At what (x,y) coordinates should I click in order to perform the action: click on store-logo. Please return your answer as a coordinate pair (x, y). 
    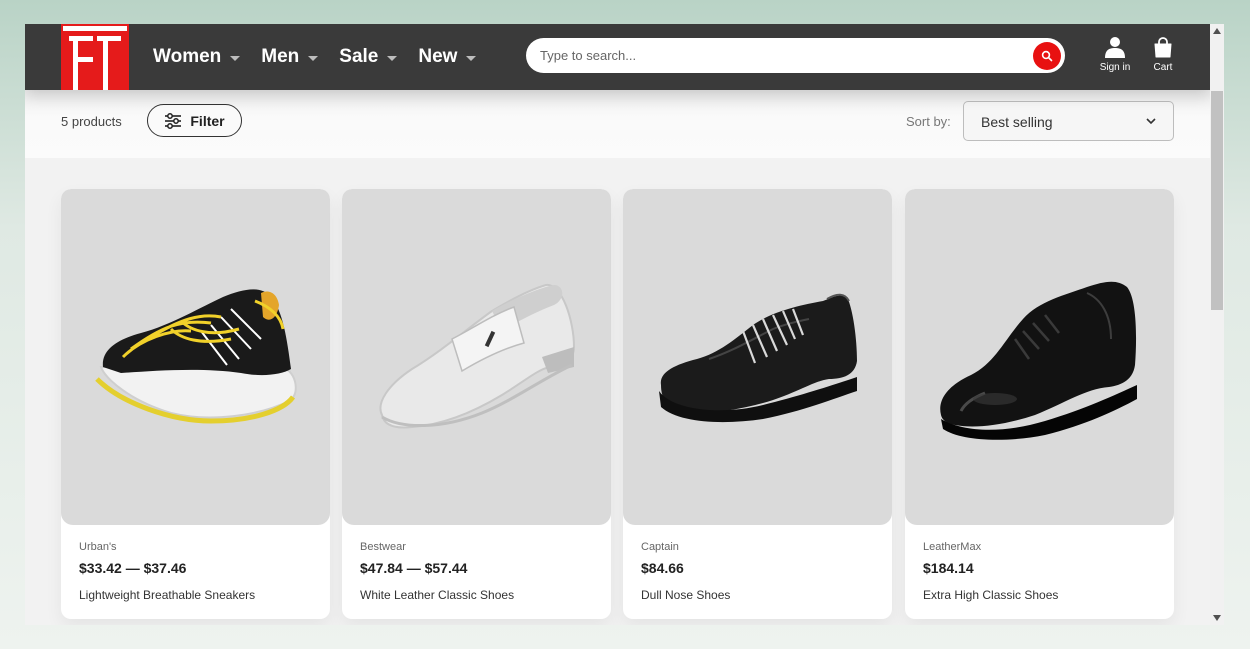
    Looking at the image, I should click on (95, 57).